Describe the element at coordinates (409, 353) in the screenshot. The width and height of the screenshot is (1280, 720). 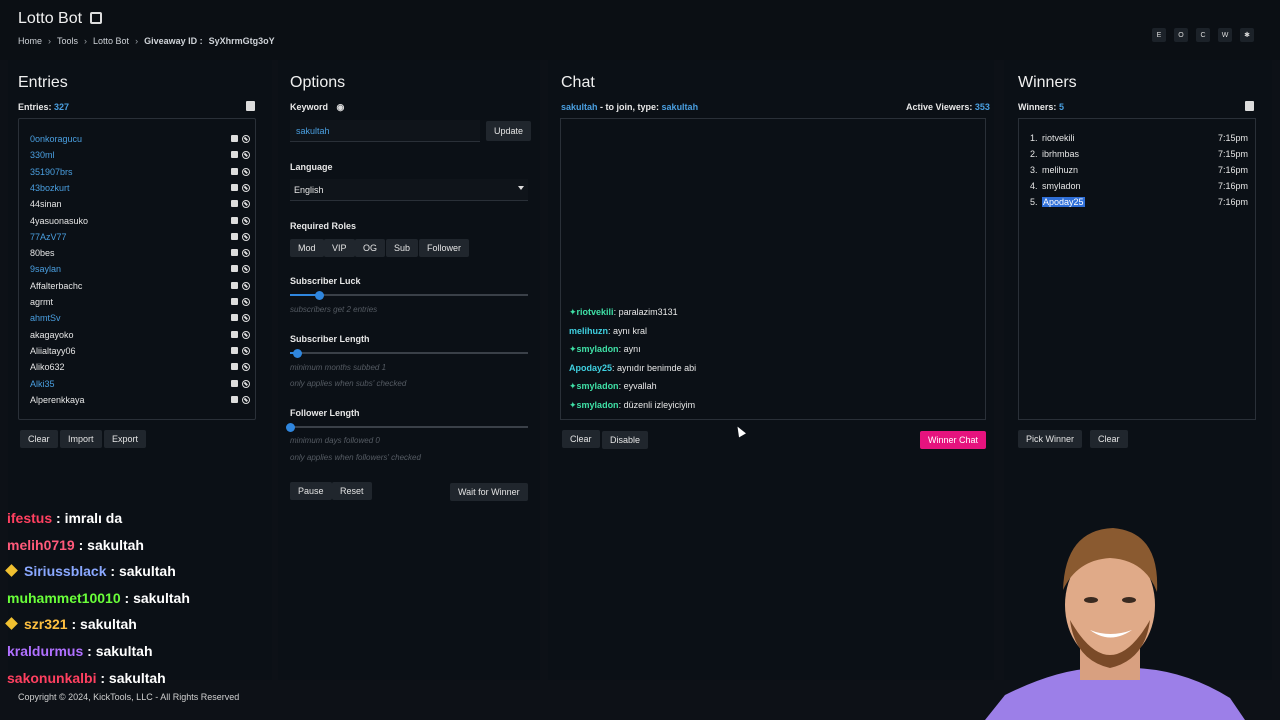
I see `sub-length-slider` at that location.